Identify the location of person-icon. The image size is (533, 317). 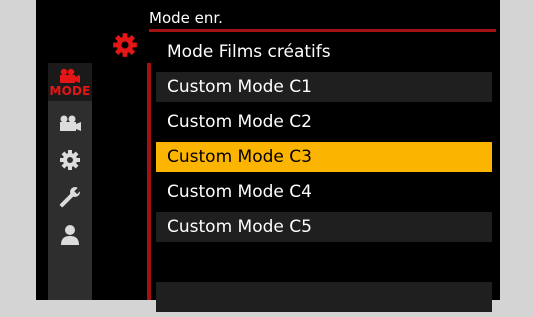
(70, 235).